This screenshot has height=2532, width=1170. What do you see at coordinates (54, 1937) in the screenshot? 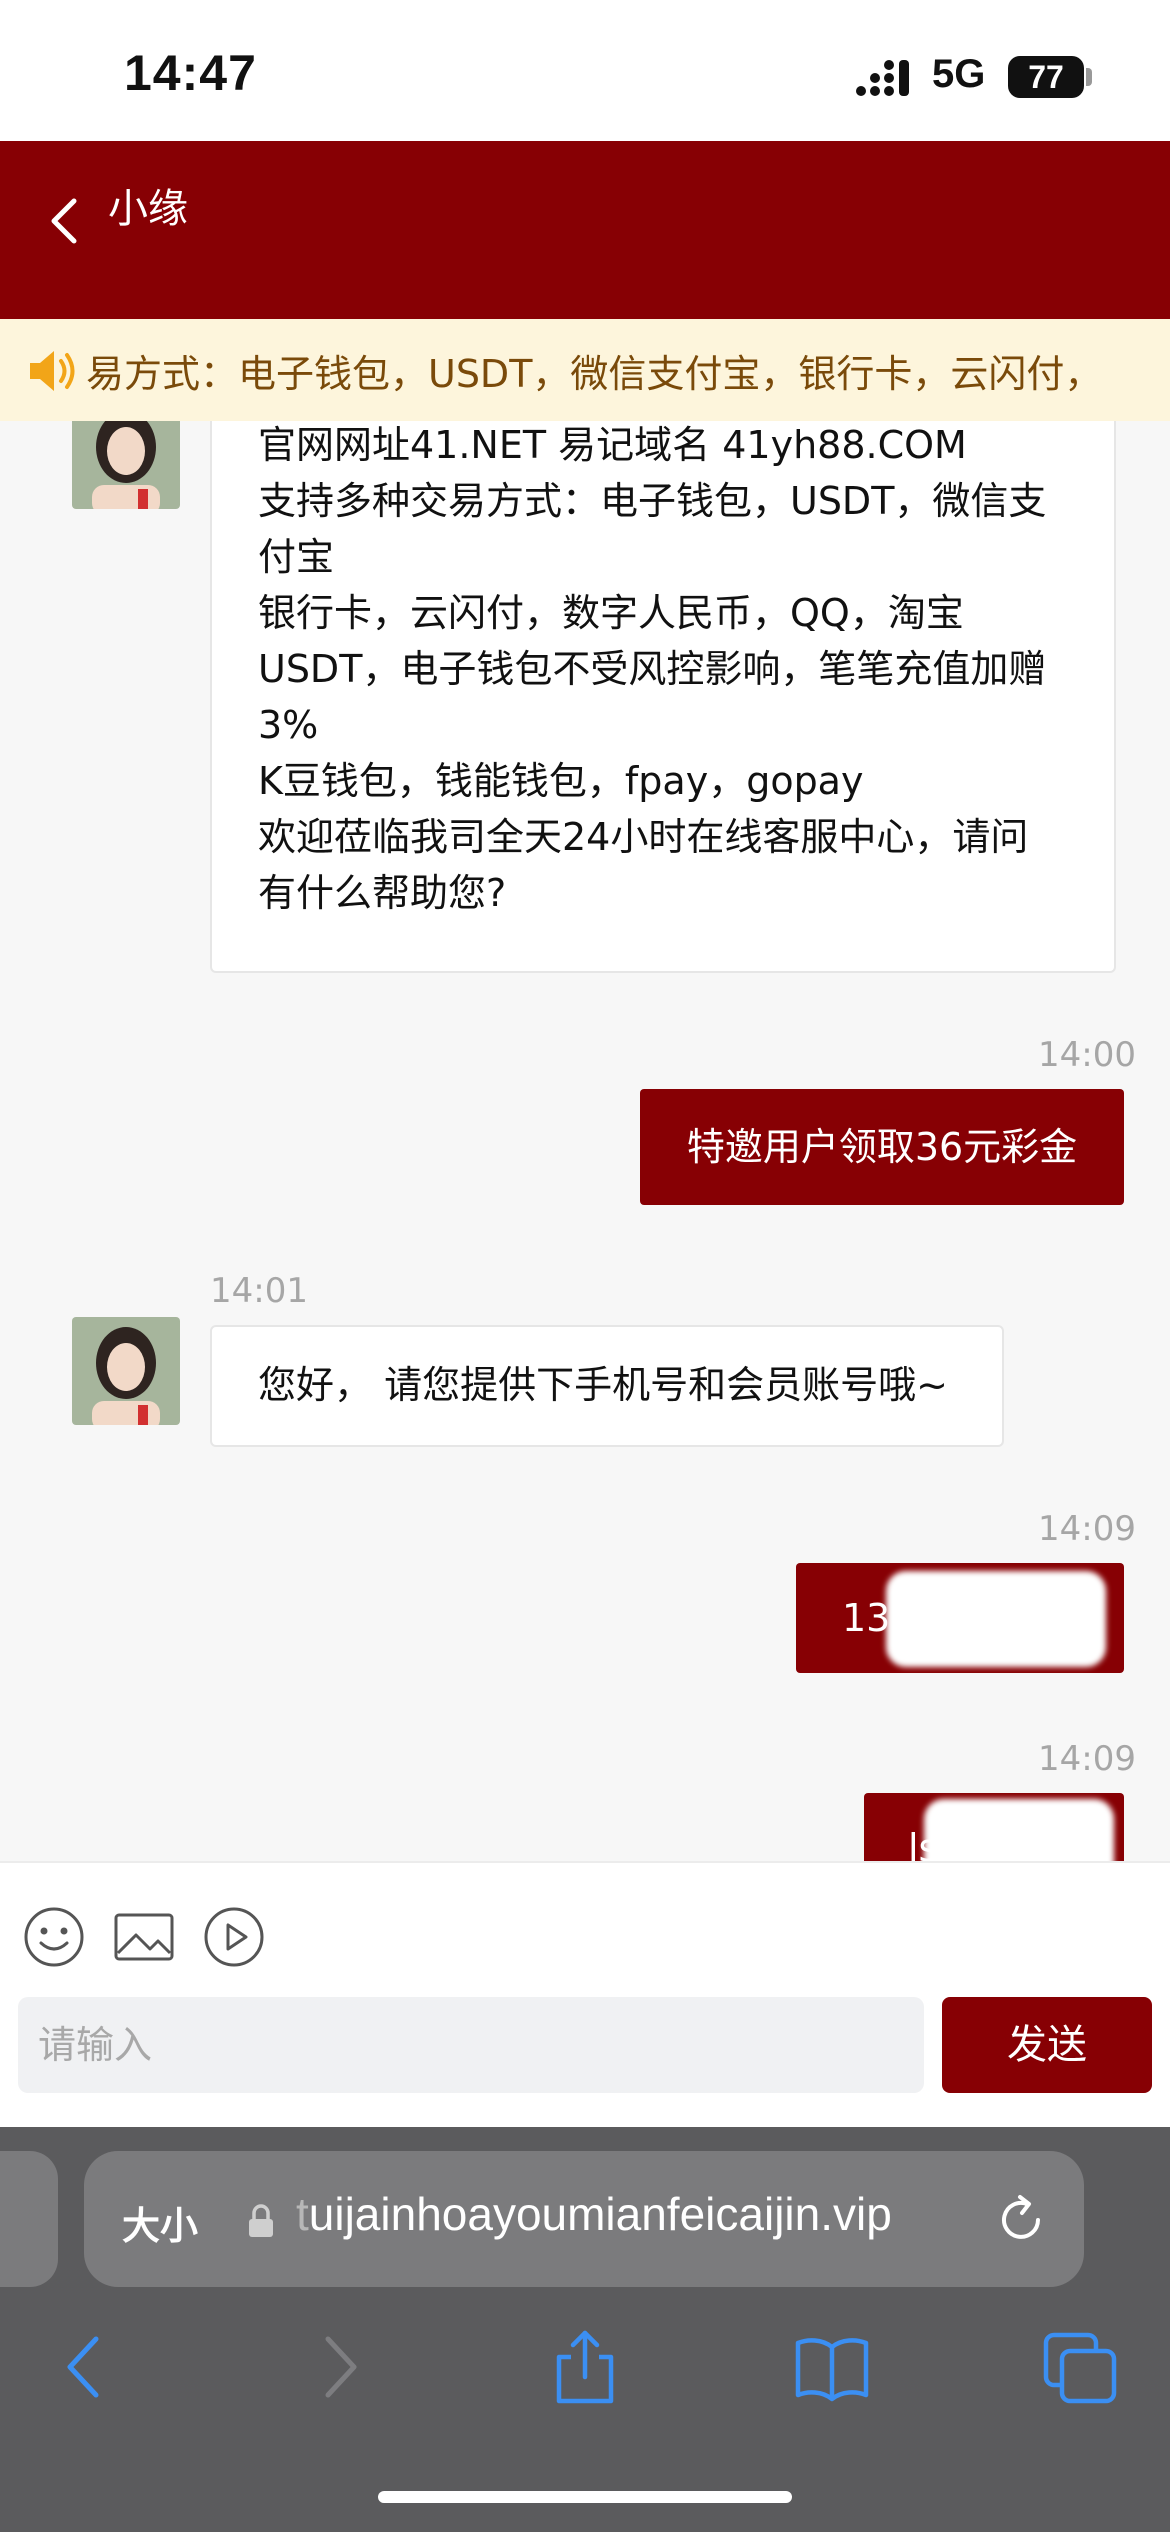
I see `emoji-icon` at bounding box center [54, 1937].